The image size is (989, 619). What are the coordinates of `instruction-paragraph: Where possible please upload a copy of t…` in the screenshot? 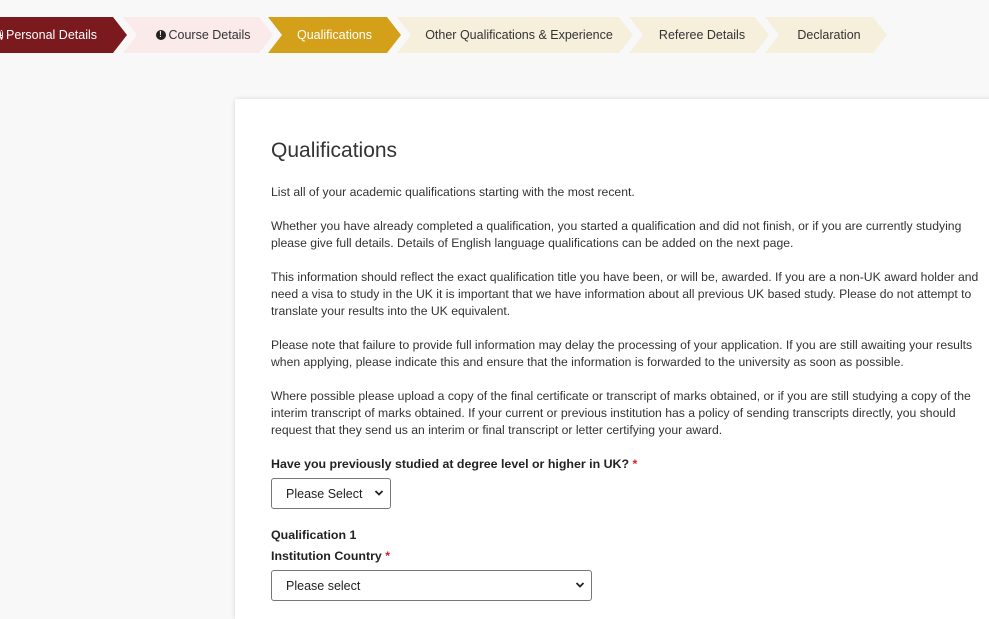 It's located at (621, 413).